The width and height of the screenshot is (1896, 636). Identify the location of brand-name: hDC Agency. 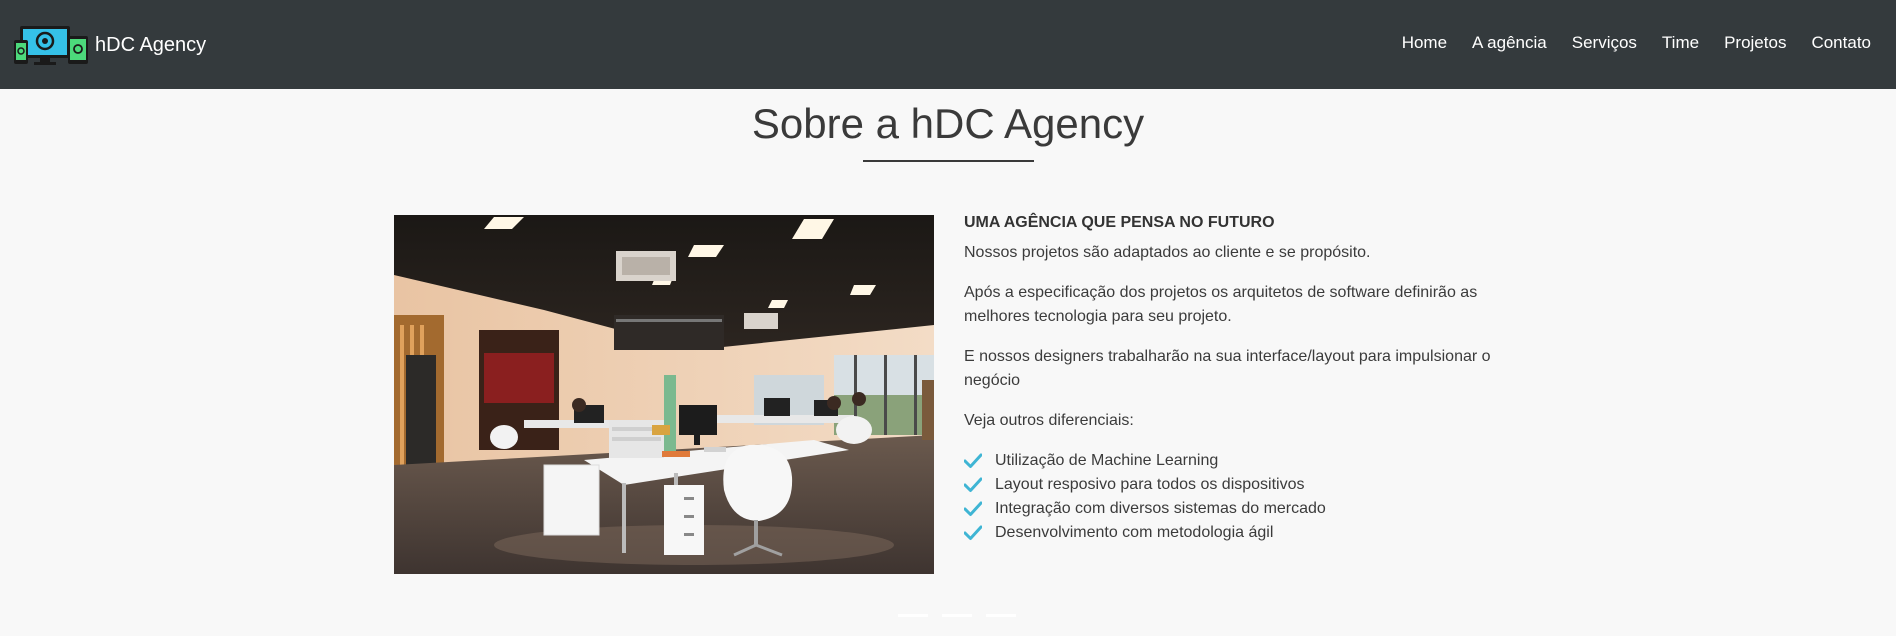
(151, 44).